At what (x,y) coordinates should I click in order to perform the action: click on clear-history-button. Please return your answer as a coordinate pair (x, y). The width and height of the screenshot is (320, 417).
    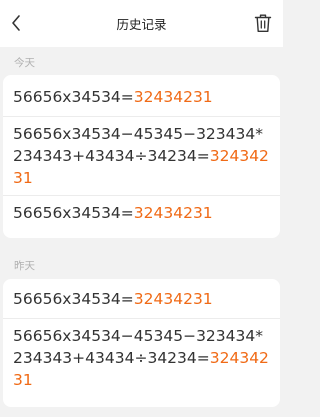
    Looking at the image, I should click on (263, 23).